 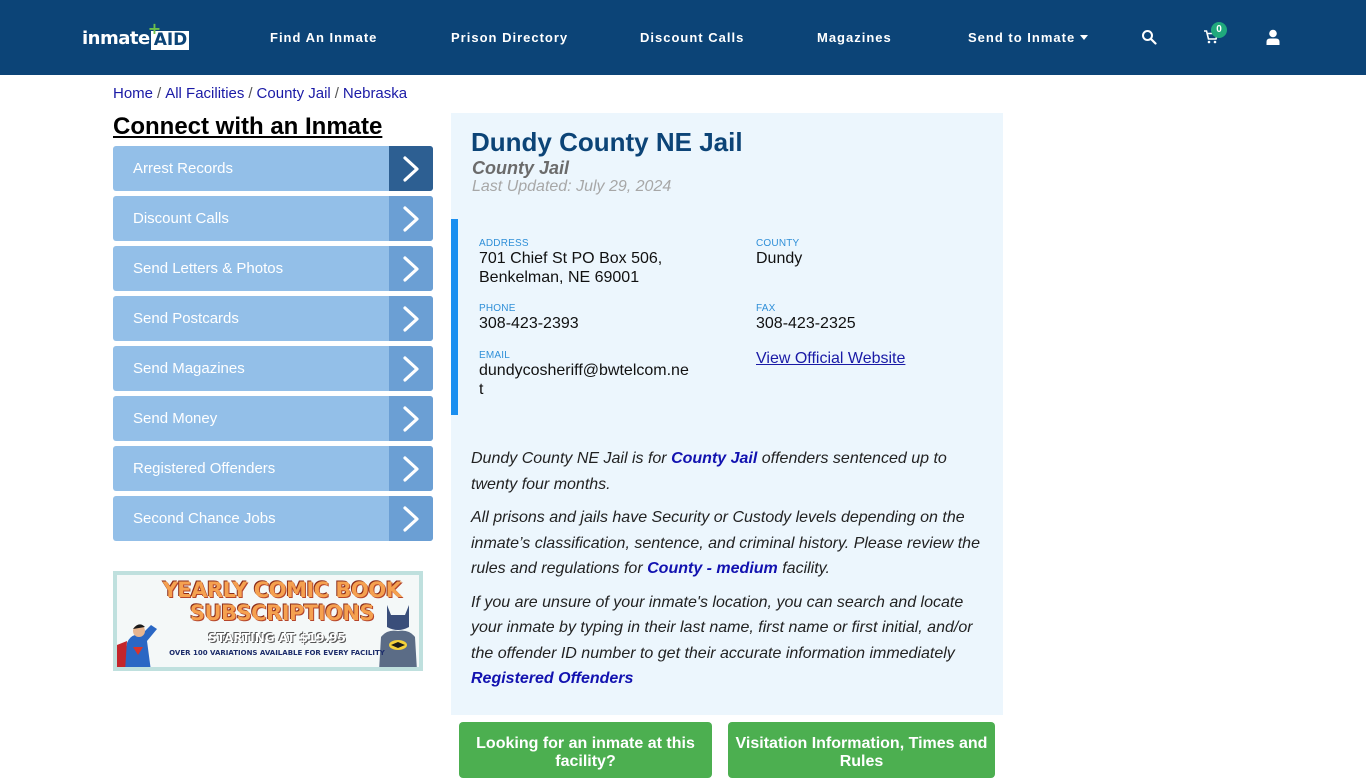 I want to click on user-icon, so click(x=1273, y=37).